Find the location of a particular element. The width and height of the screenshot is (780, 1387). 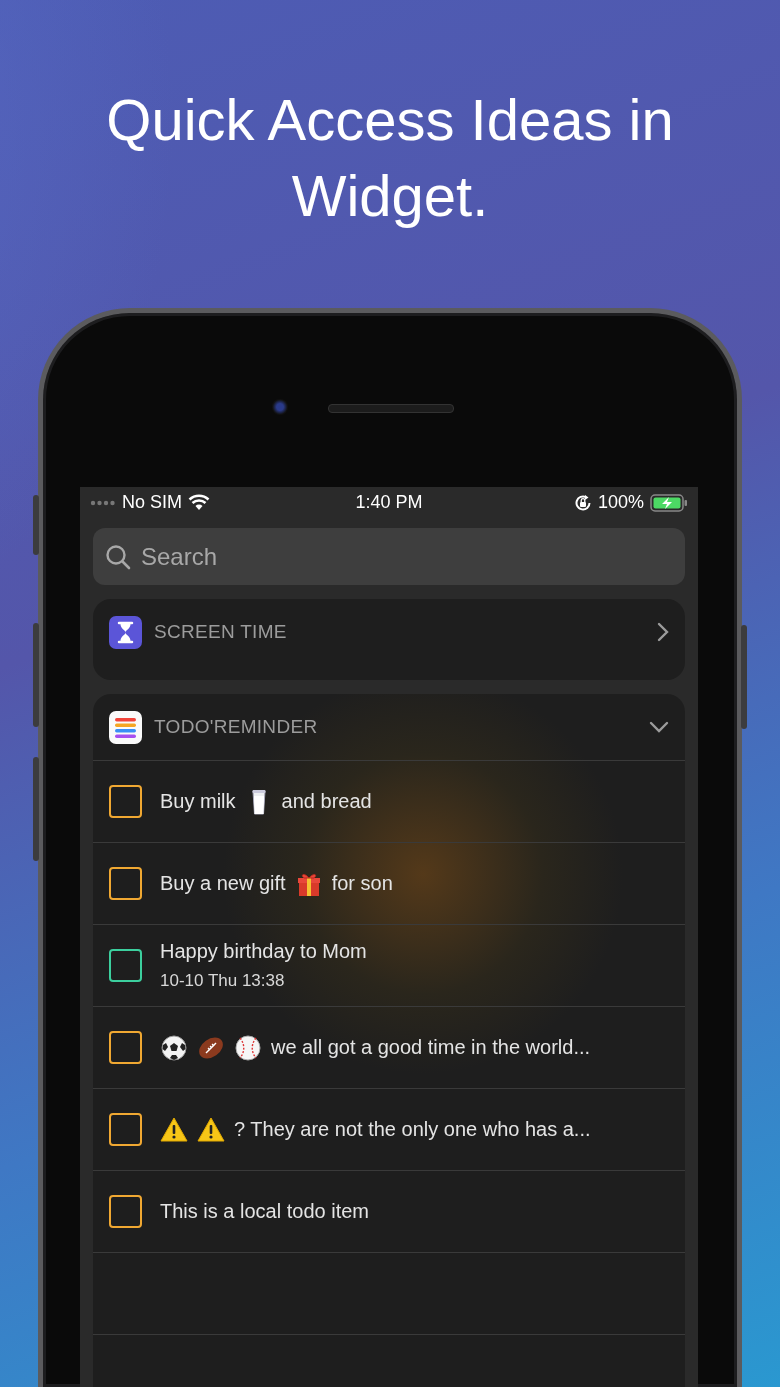

rotation-lock-icon is located at coordinates (582, 502).